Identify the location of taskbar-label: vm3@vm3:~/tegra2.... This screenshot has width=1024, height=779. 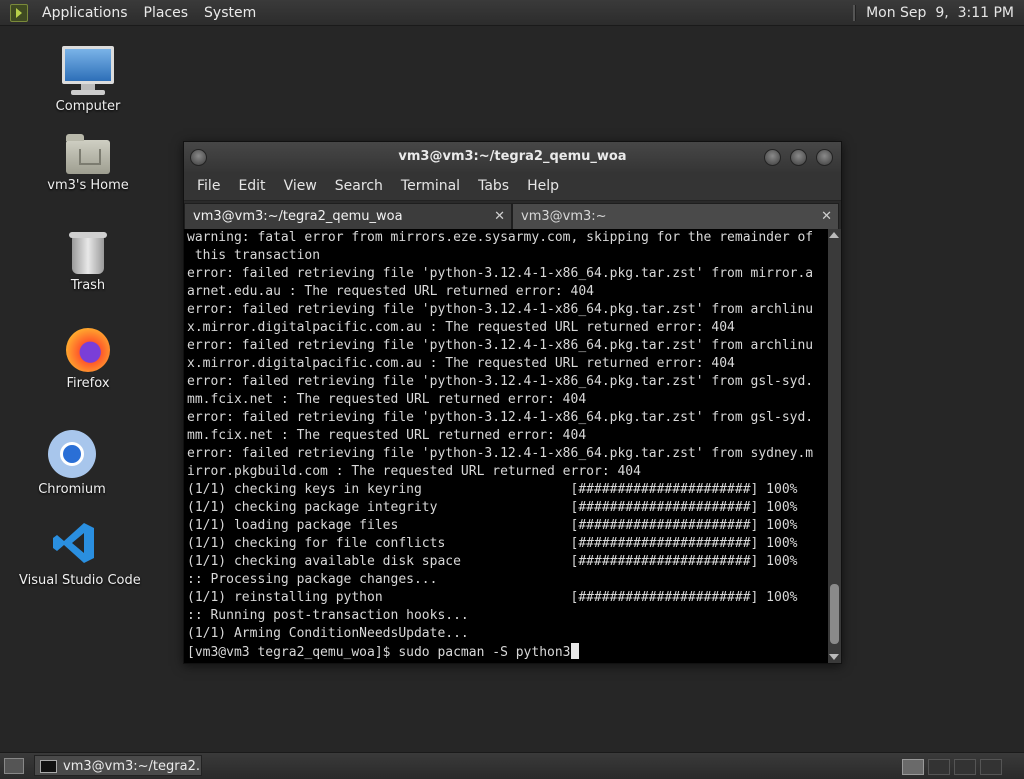
(132, 766).